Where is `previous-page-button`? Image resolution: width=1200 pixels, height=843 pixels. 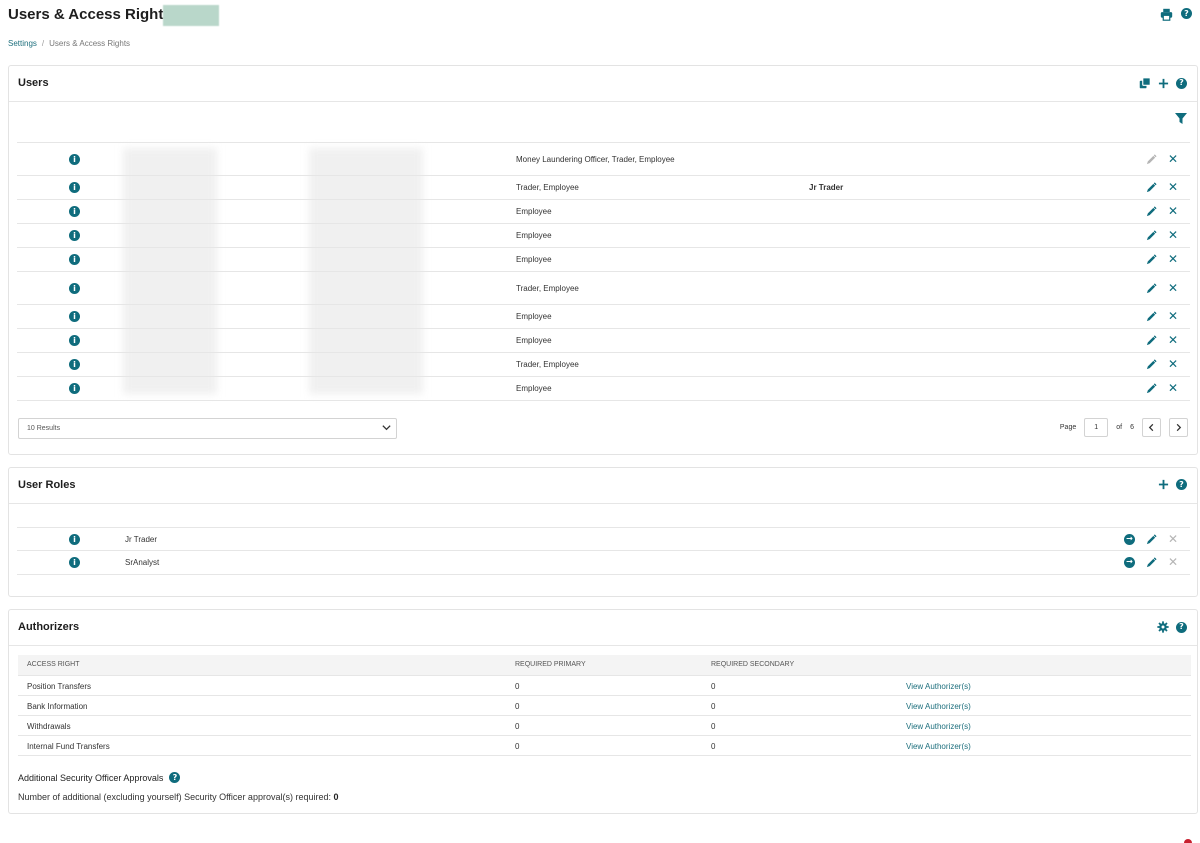 previous-page-button is located at coordinates (1151, 427).